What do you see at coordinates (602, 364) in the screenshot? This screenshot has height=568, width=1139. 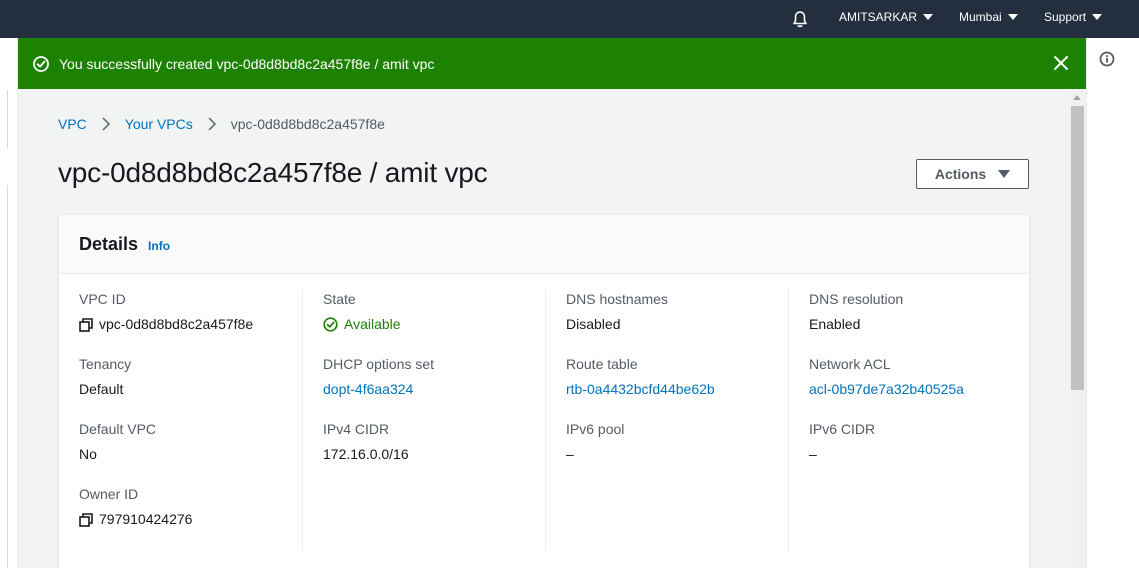 I see `field-label: Route table` at bounding box center [602, 364].